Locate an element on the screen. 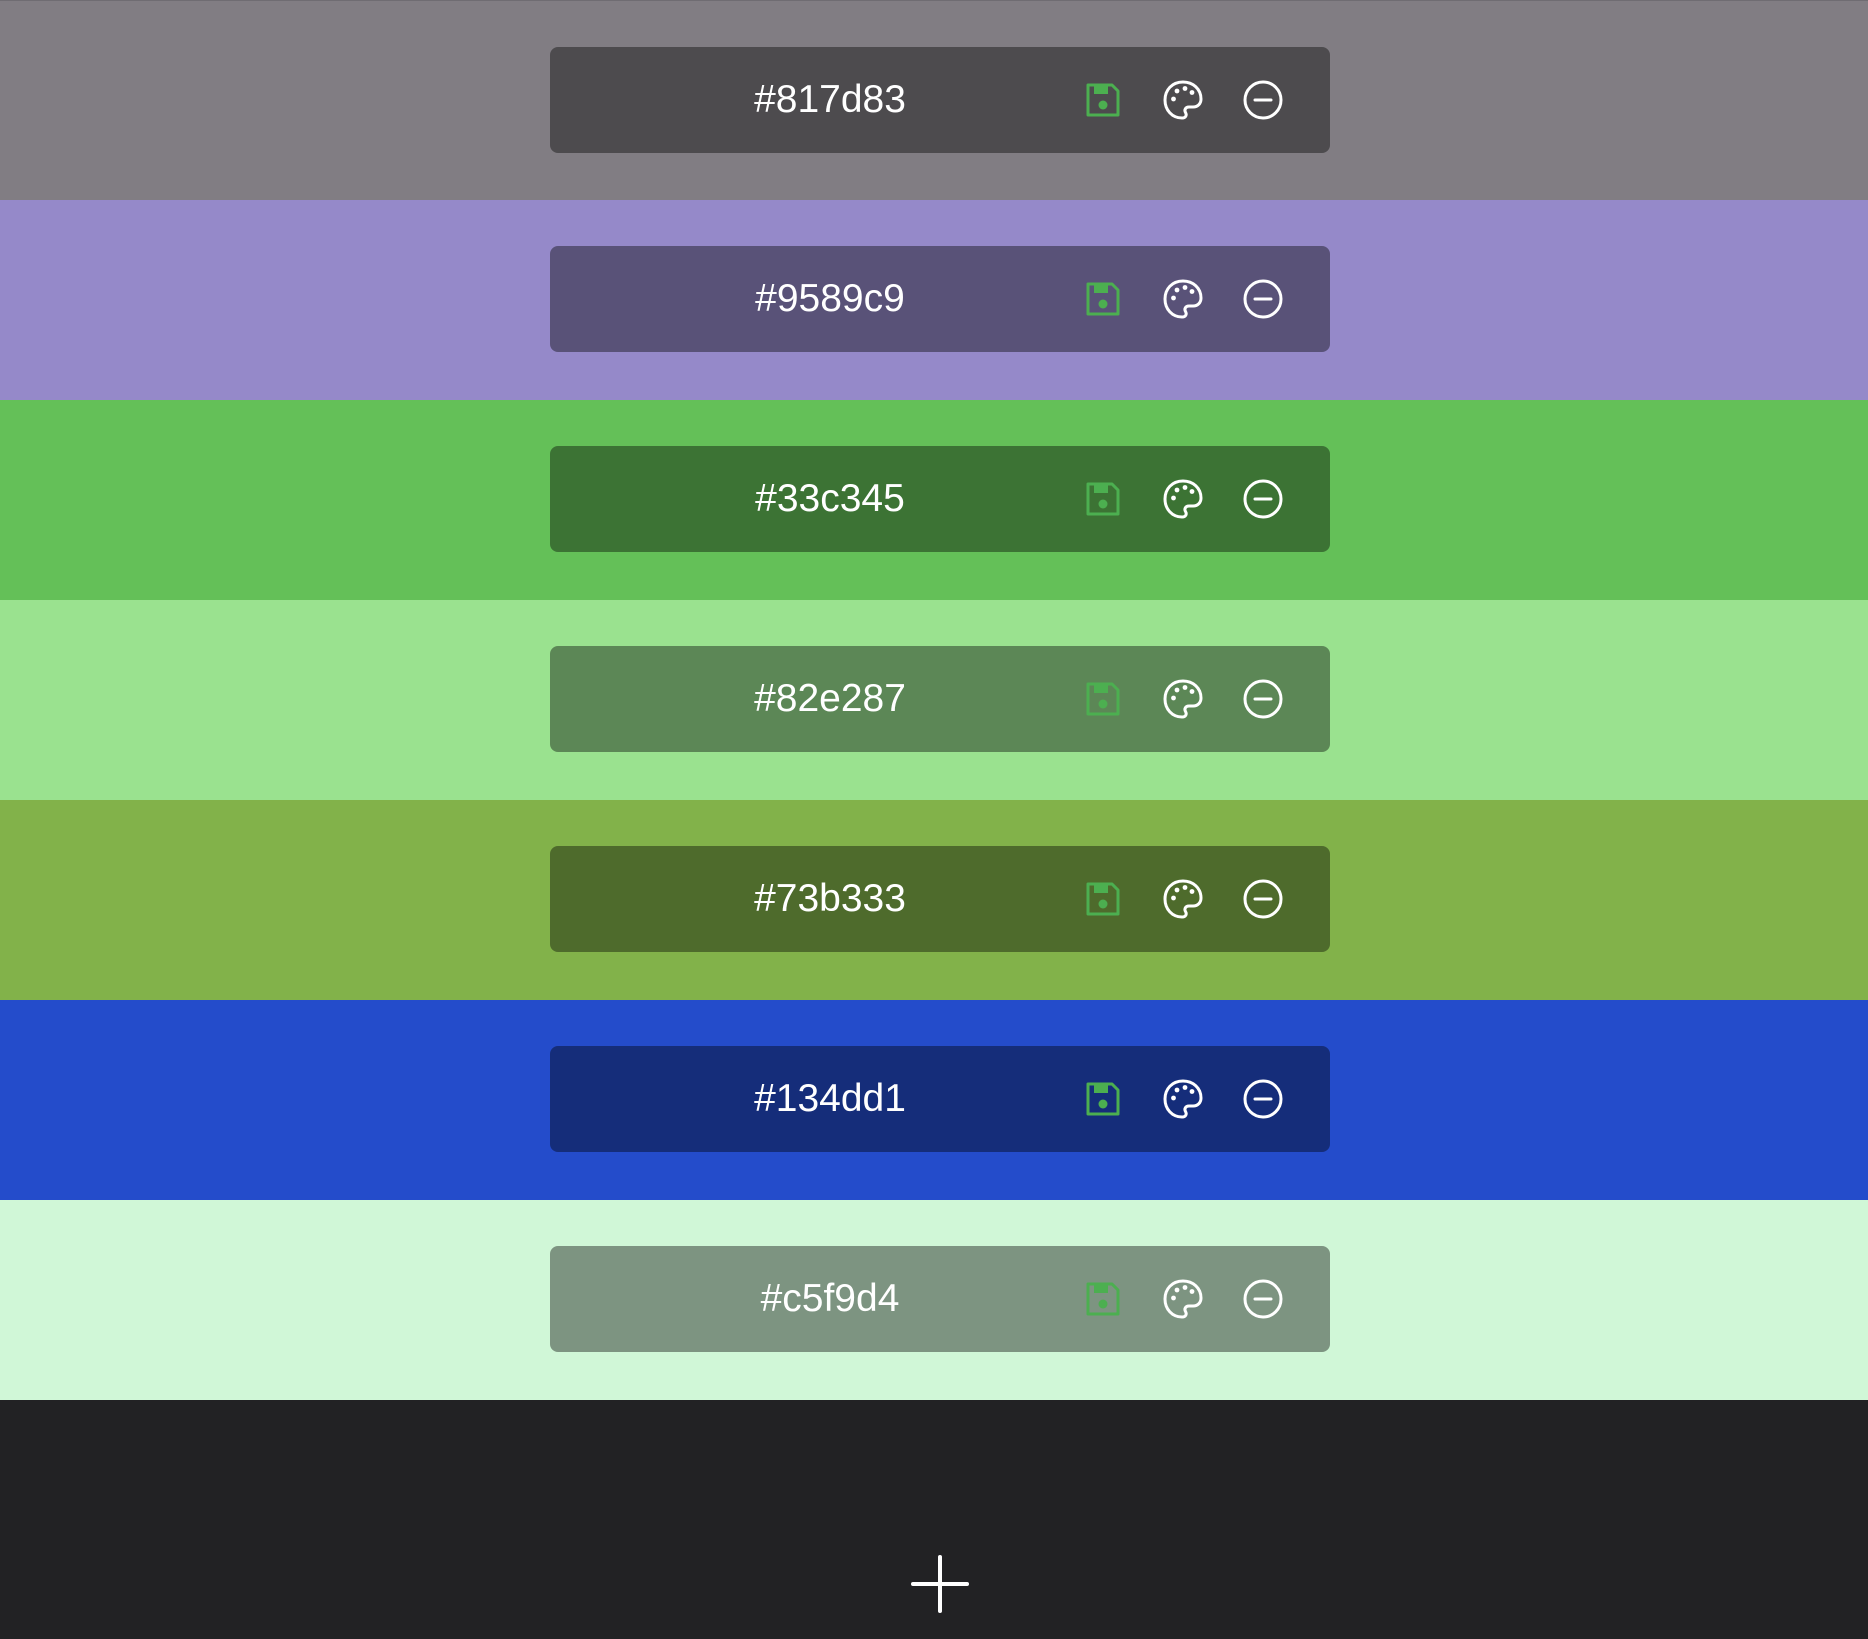  color-toolbar: #33c345 is located at coordinates (940, 499).